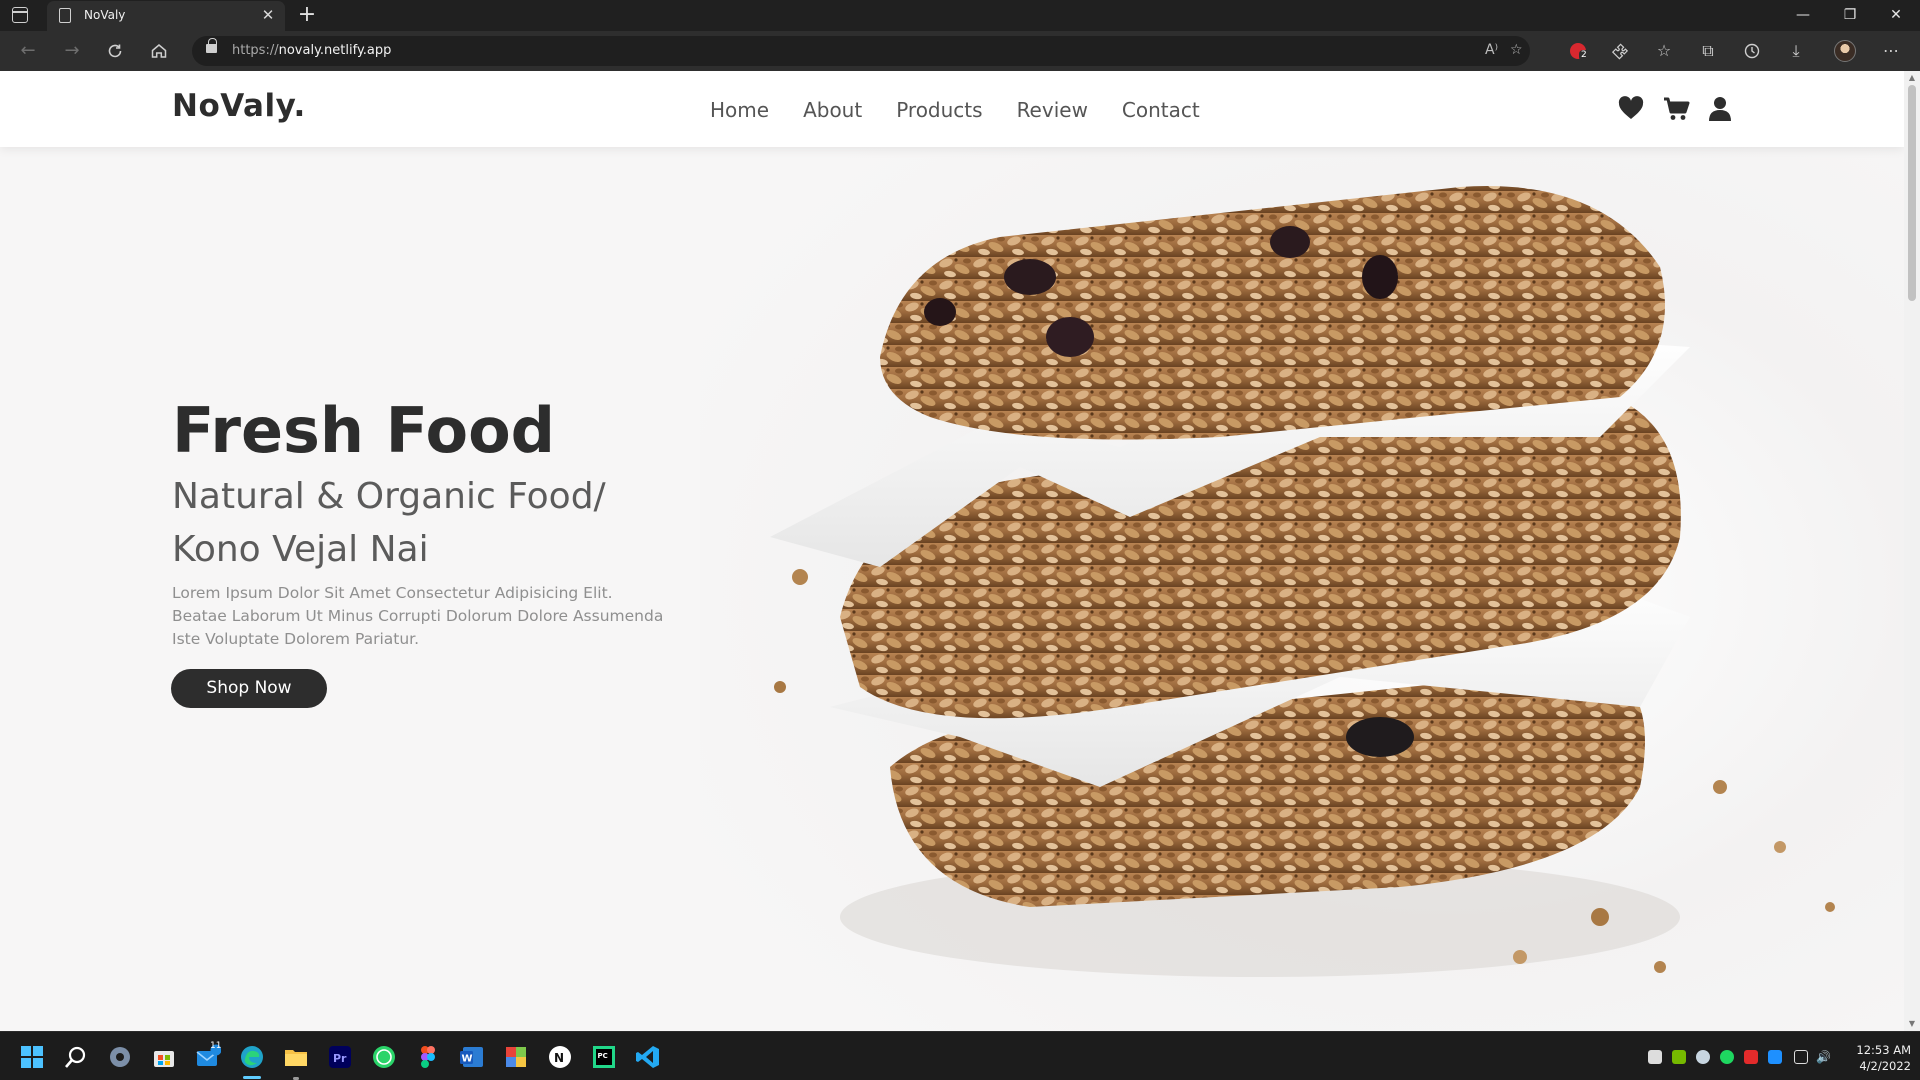 The image size is (1920, 1080). I want to click on extension-badge: 2, so click(1579, 52).